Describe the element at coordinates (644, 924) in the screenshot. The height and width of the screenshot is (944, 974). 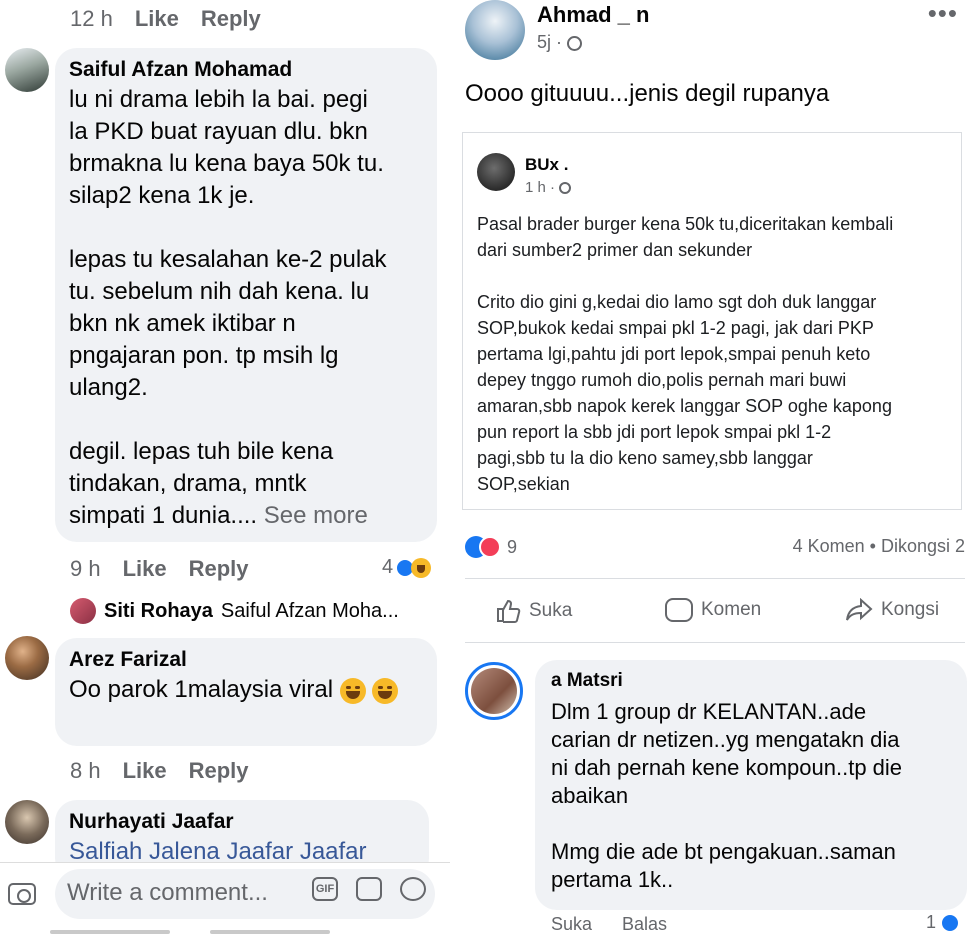
I see `reply-link: Balas` at that location.